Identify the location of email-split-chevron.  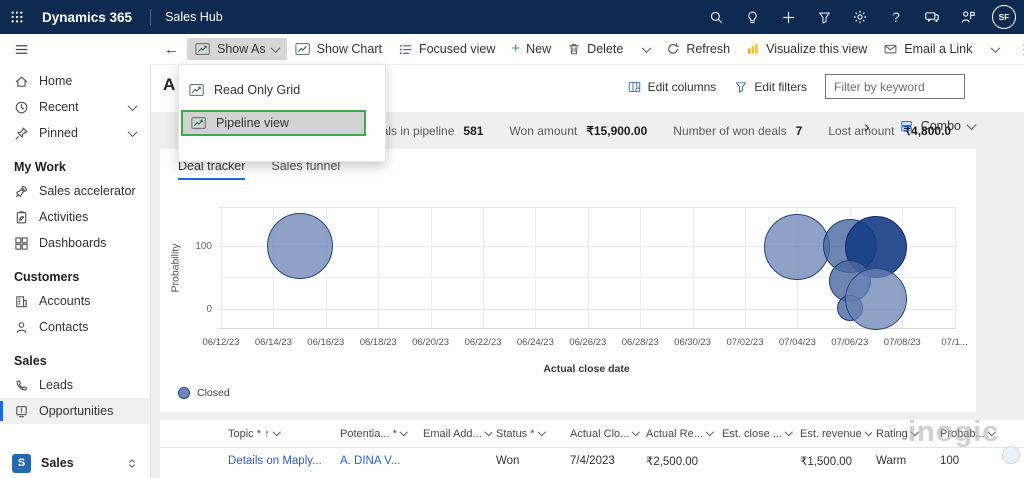
(995, 49).